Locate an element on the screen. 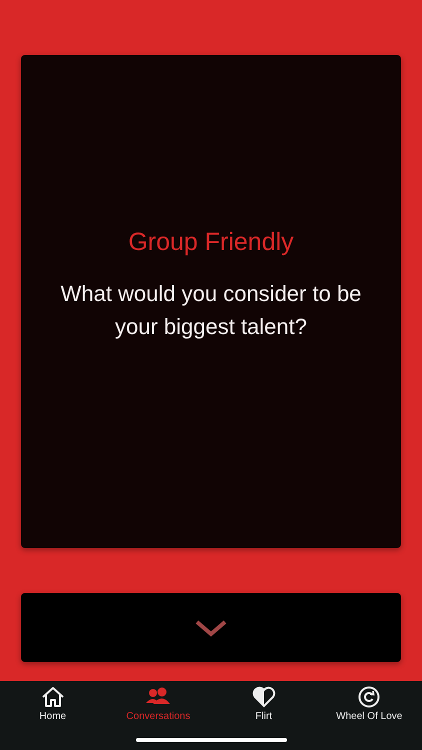 Image resolution: width=422 pixels, height=750 pixels. refresh-icon is located at coordinates (369, 697).